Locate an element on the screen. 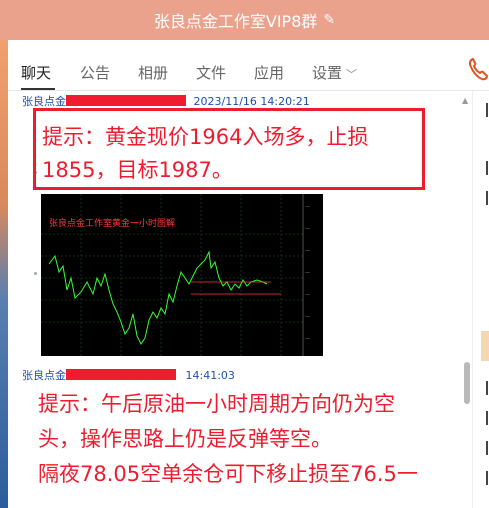 This screenshot has height=508, width=489. tab-chat: 聊天 is located at coordinates (36, 72).